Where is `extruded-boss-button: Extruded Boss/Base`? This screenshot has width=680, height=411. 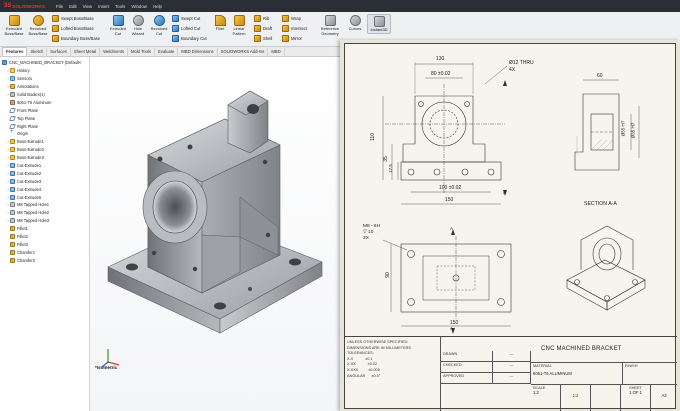
extruded-boss-button: Extruded Boss/Base is located at coordinates (14, 25).